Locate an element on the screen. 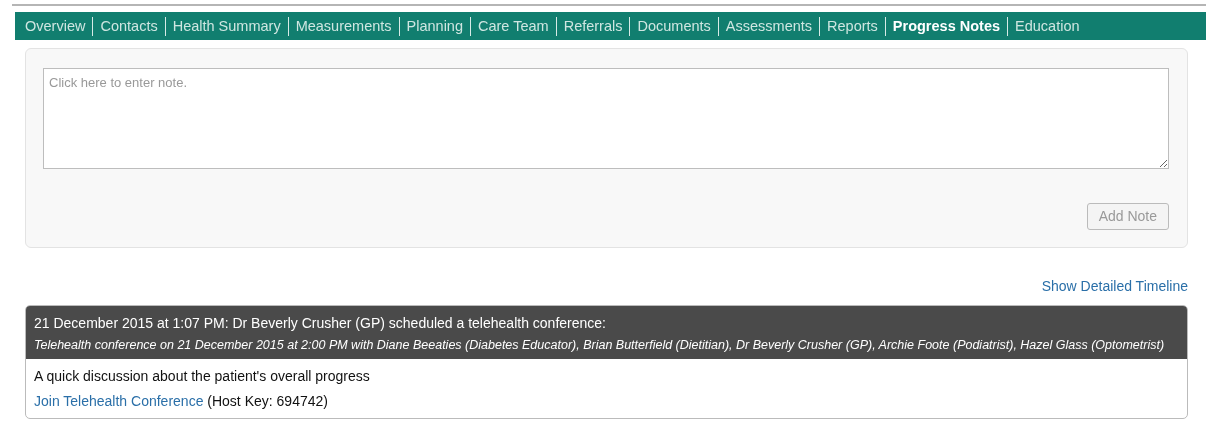 This screenshot has width=1211, height=437. nav-tab: Care Team is located at coordinates (513, 26).